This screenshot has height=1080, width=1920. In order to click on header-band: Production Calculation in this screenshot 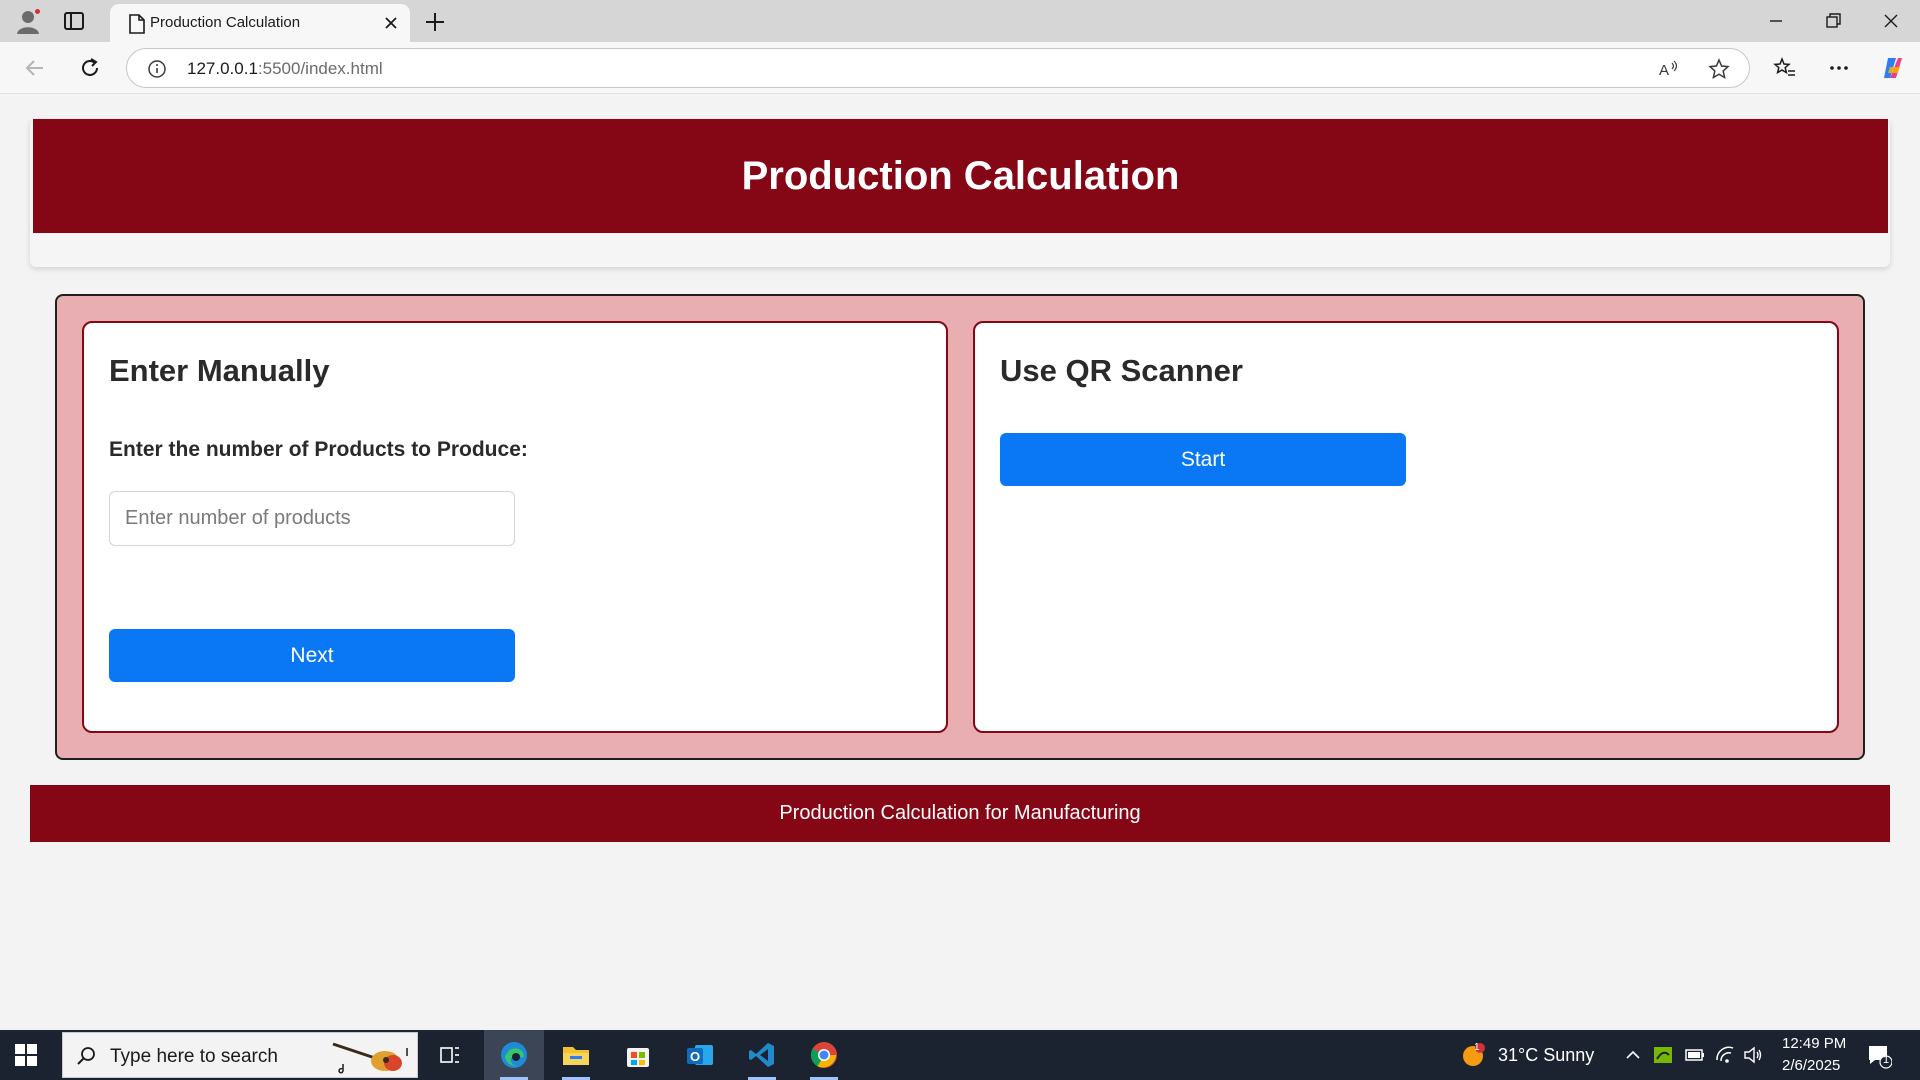, I will do `click(960, 176)`.